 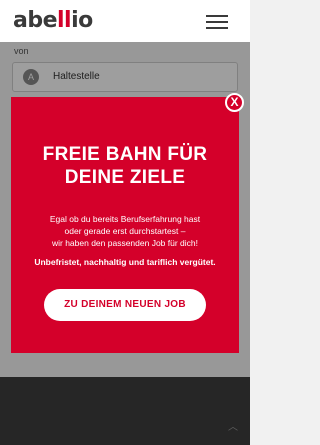 I want to click on body-line-3: wir haben den passenden Job für dich!, so click(x=124, y=243).